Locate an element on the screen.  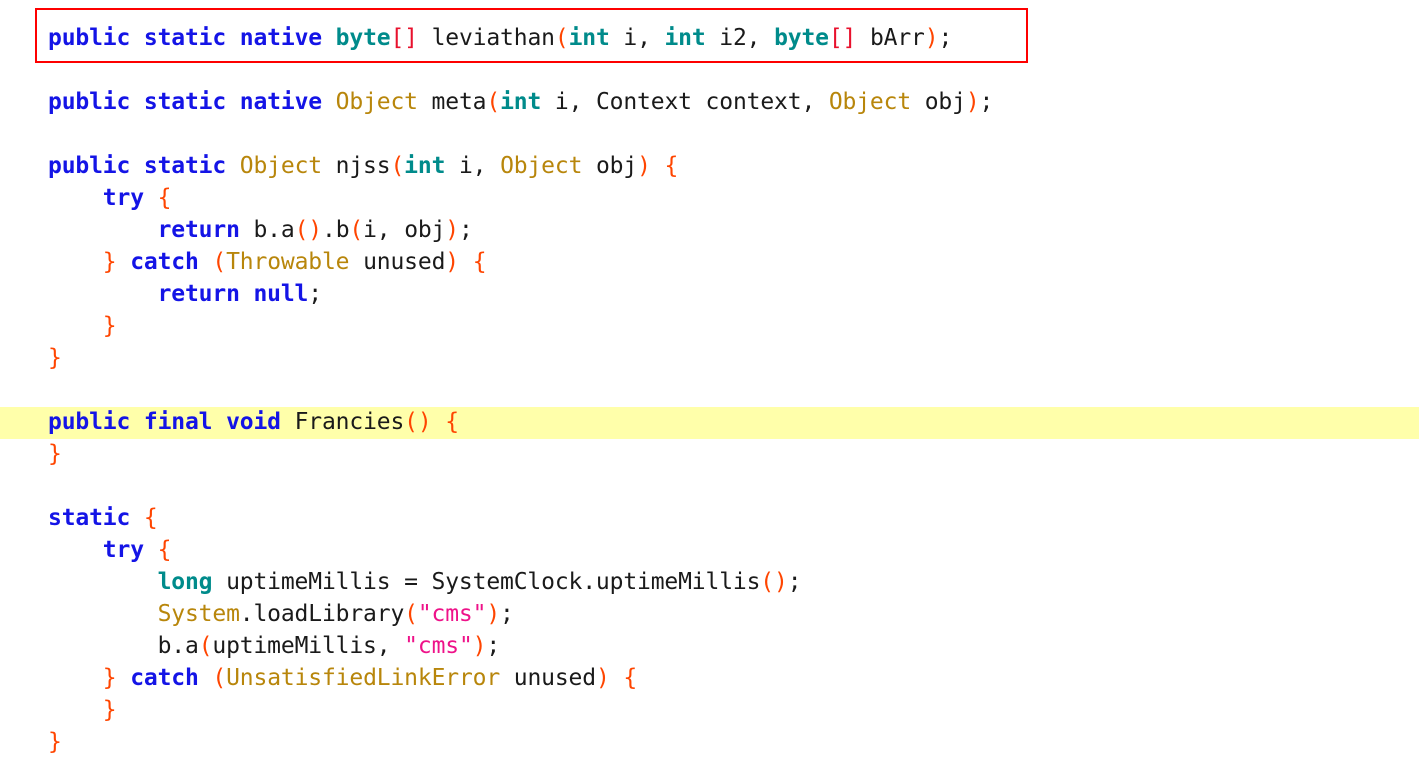
code-token-plain: Context context is located at coordinates (698, 102).